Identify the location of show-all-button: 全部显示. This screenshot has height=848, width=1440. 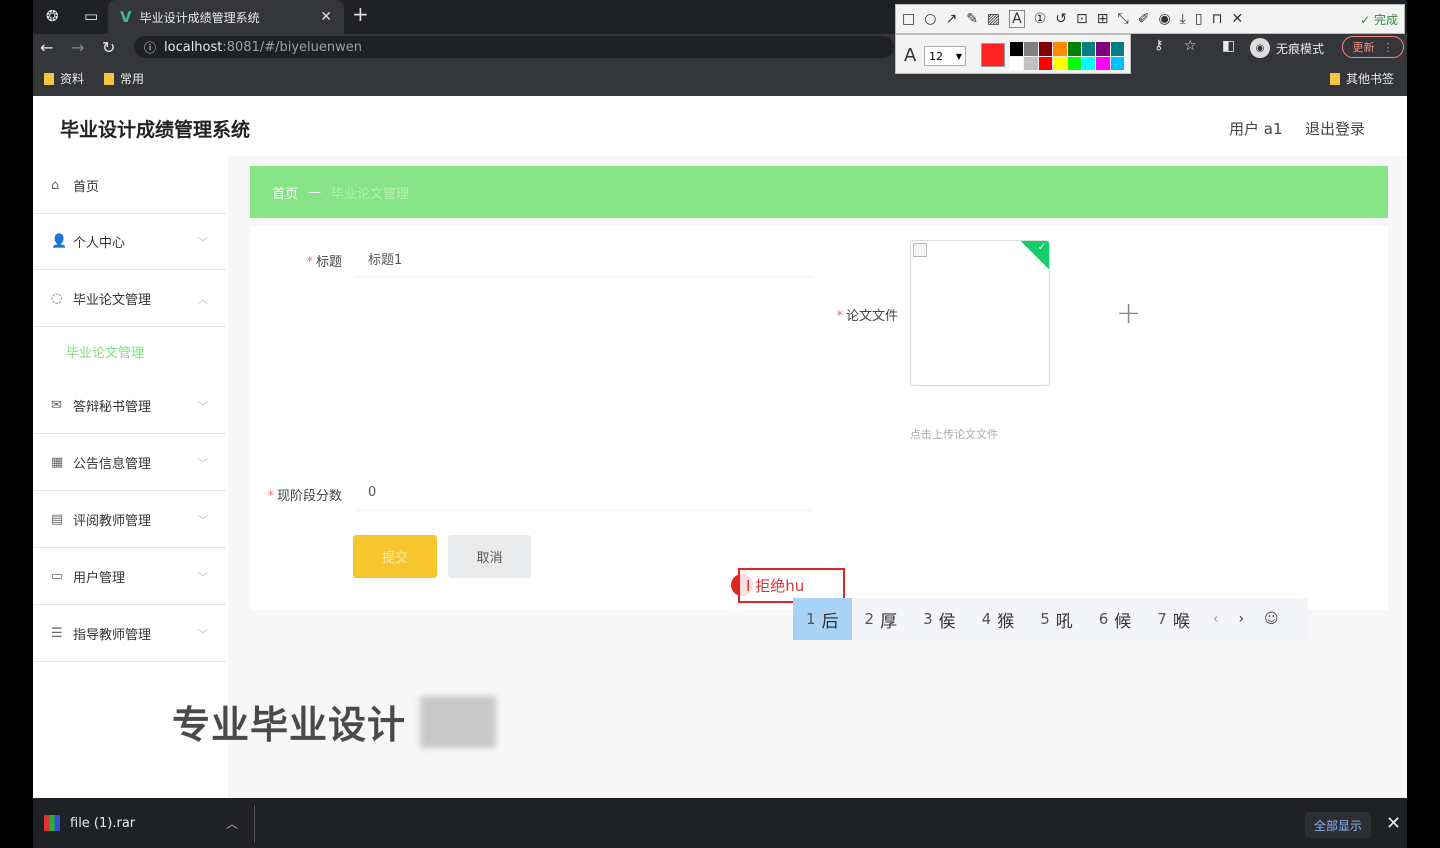
(1338, 825).